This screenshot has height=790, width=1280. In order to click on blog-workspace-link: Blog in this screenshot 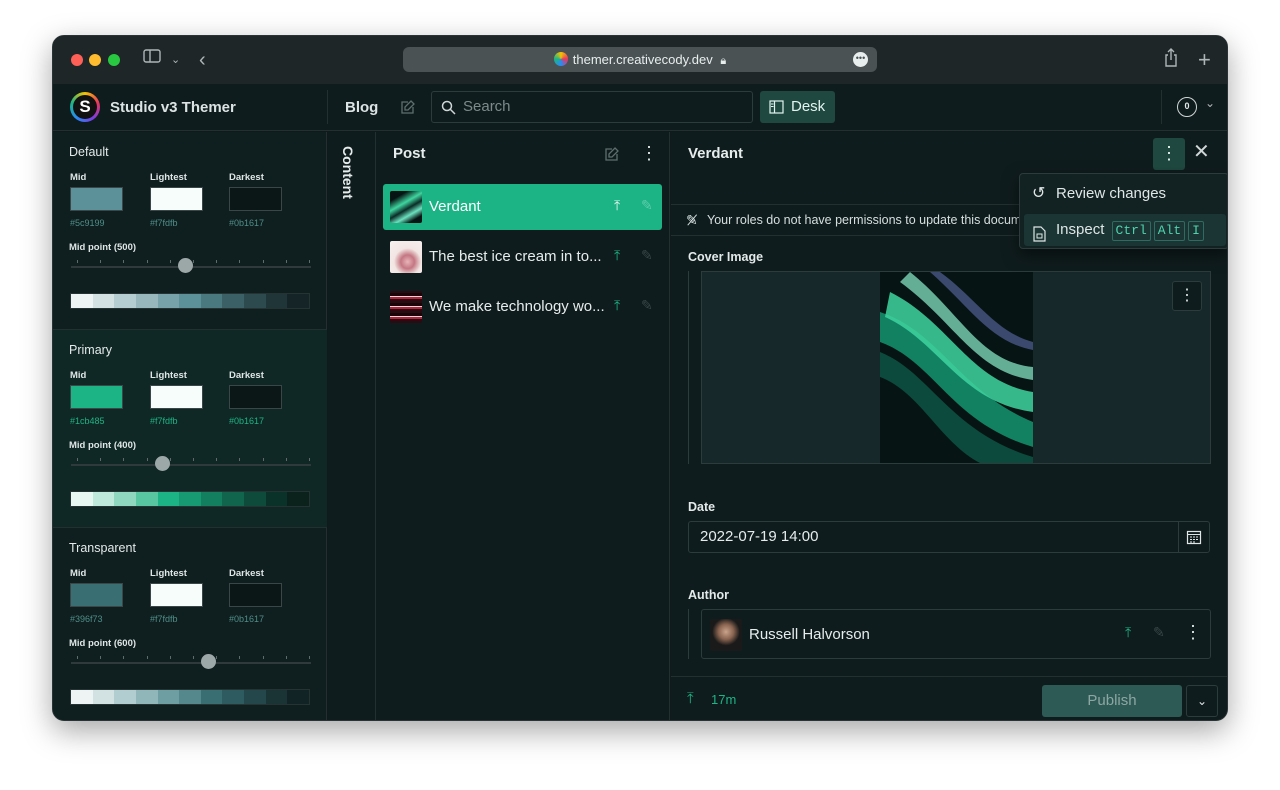, I will do `click(361, 107)`.